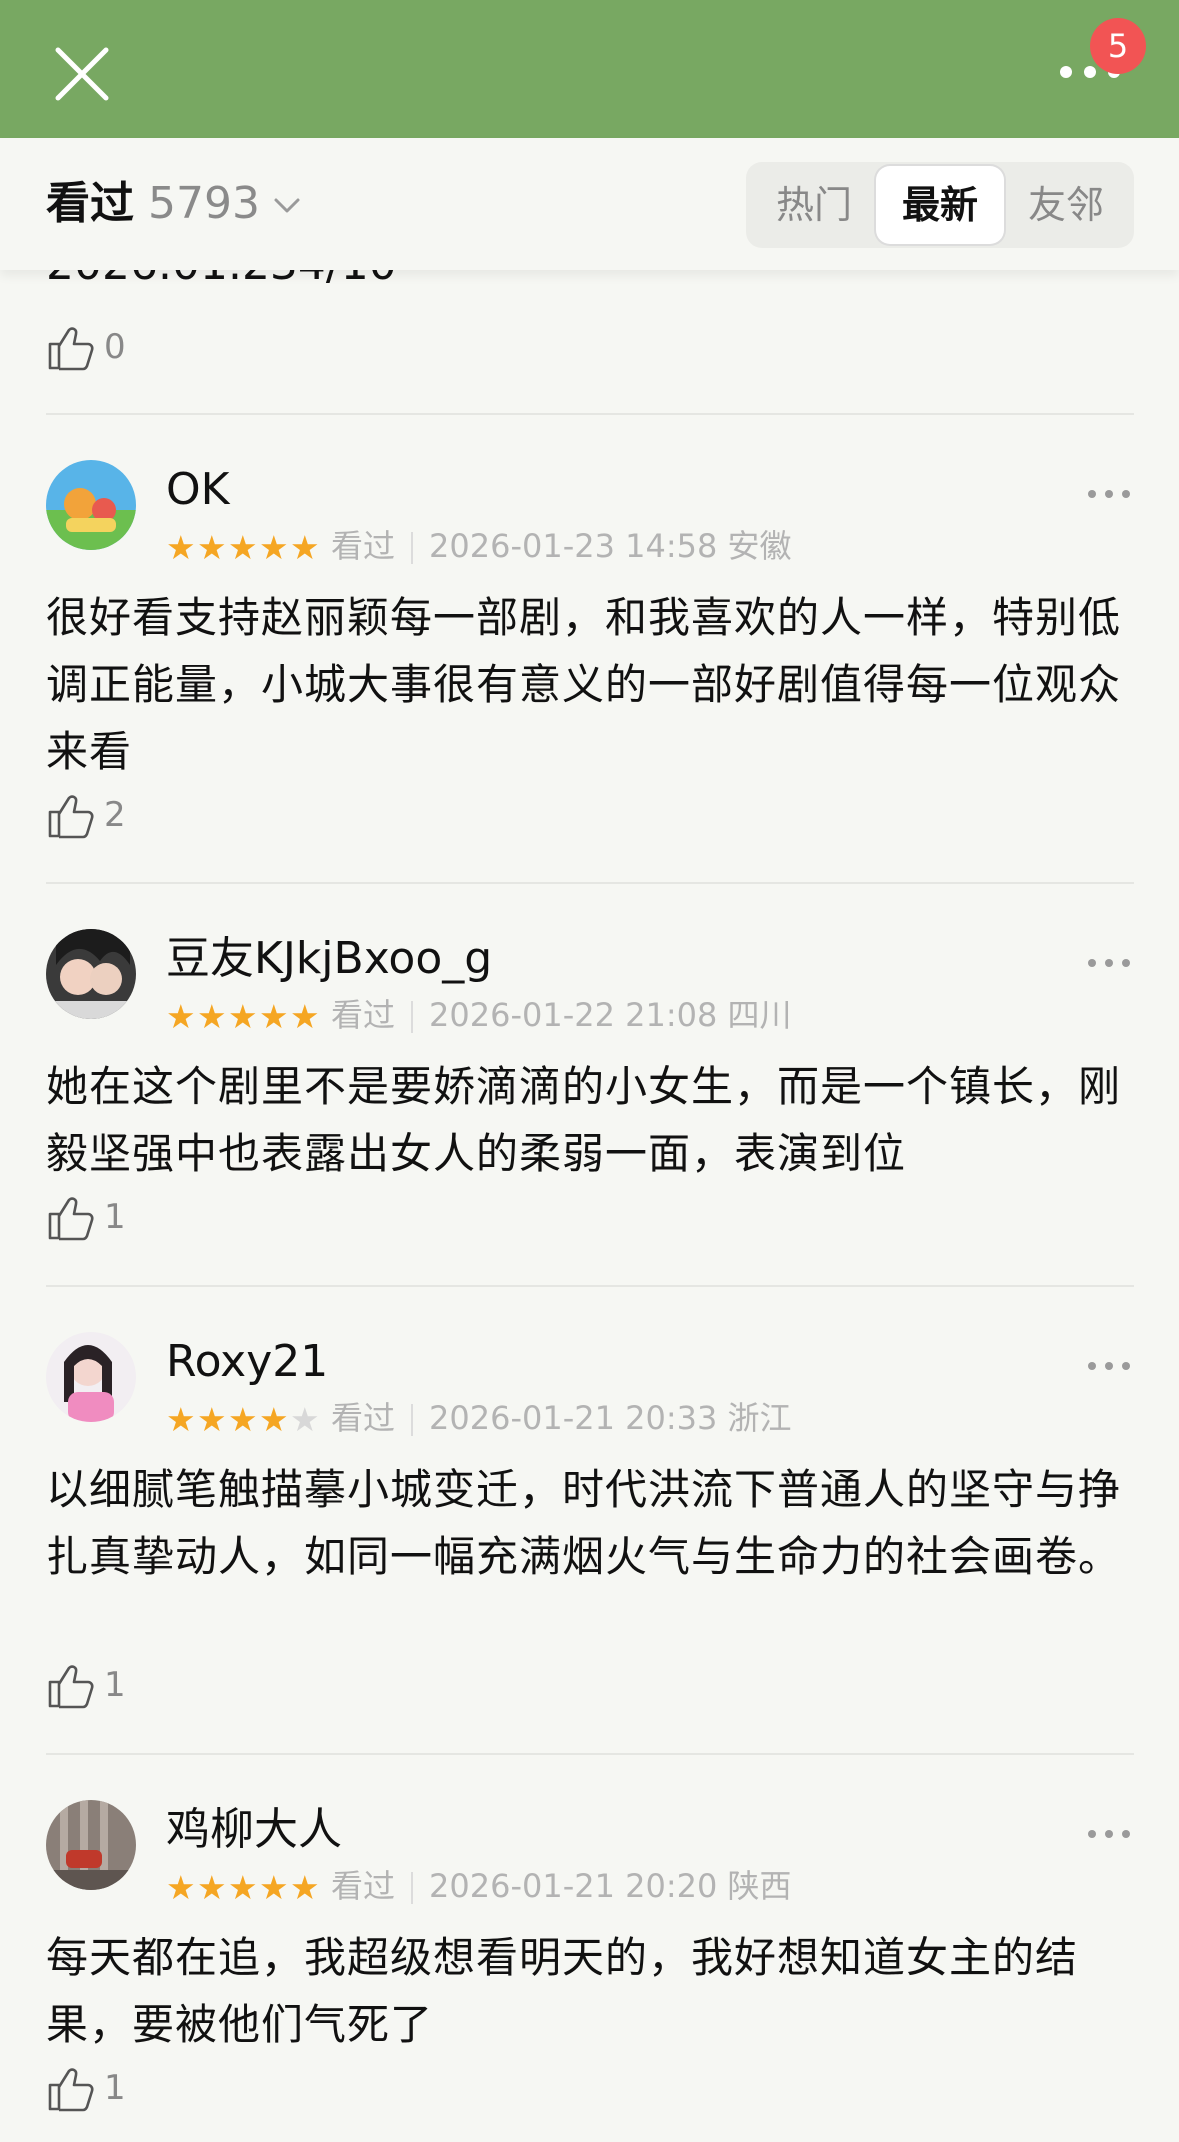 The image size is (1179, 2142). I want to click on review-text: 每天都在追，我超级想看明天的，我好想知道女主的结果，要被他们气死了, so click(562, 1991).